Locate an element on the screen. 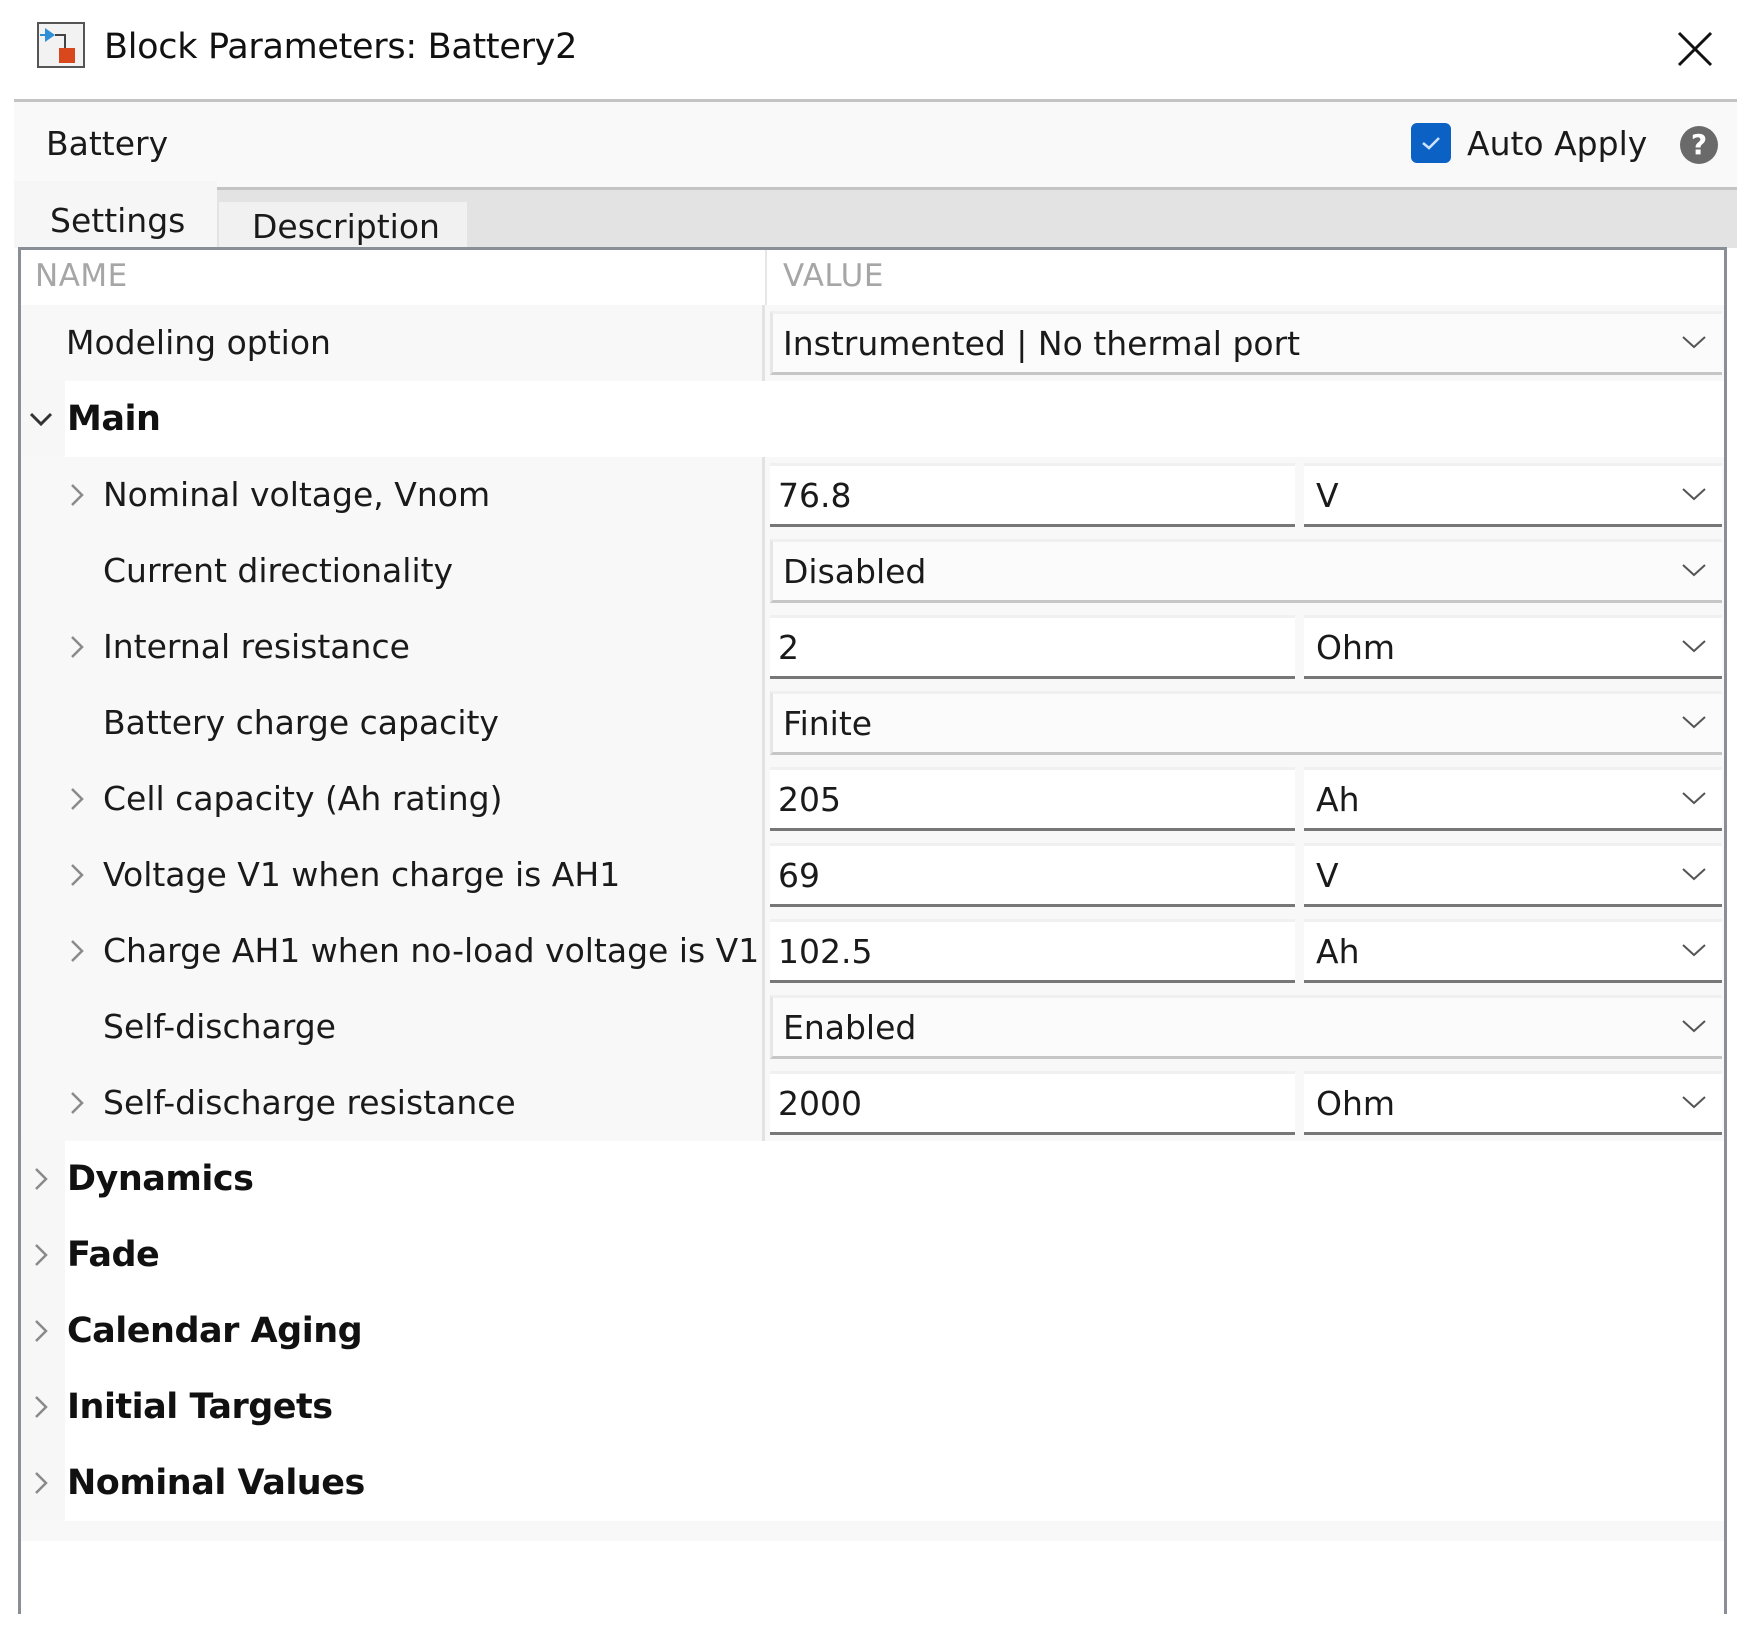 The image size is (1761, 1630). charge-ah1-input: 102.5 is located at coordinates (1032, 951).